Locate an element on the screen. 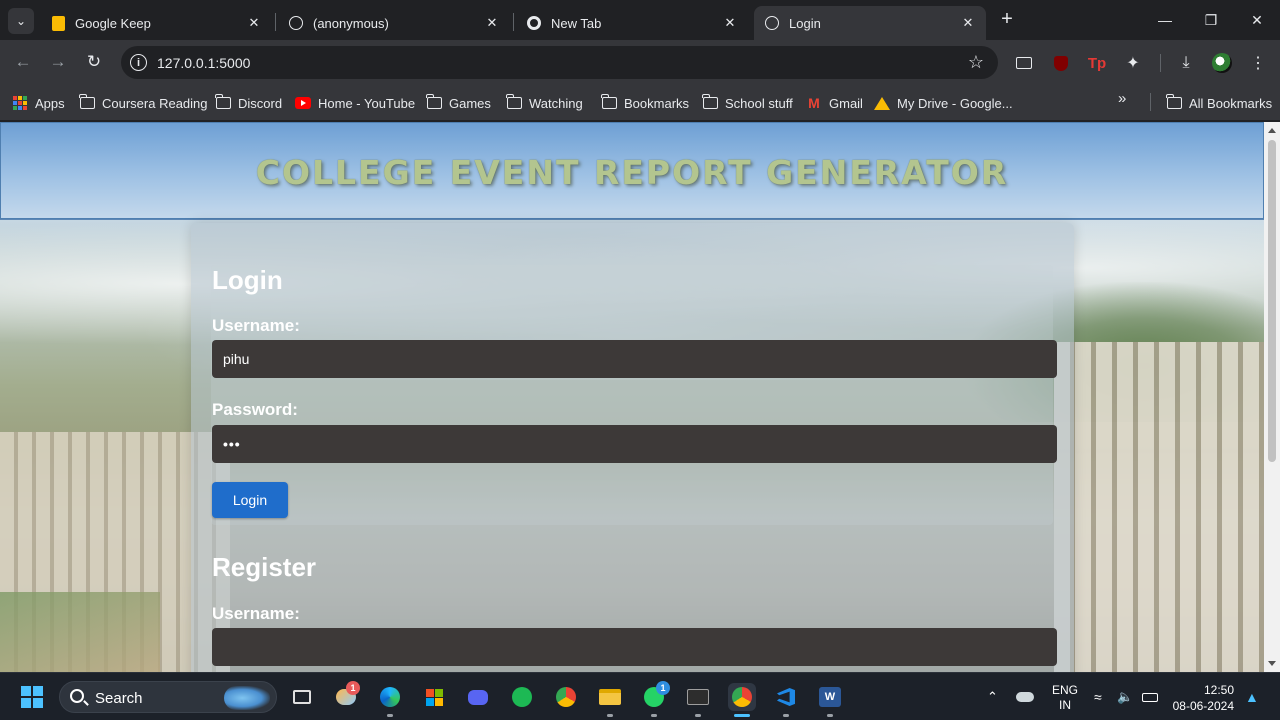 The width and height of the screenshot is (1280, 720). onedrive-cloud-icon is located at coordinates (1025, 696).